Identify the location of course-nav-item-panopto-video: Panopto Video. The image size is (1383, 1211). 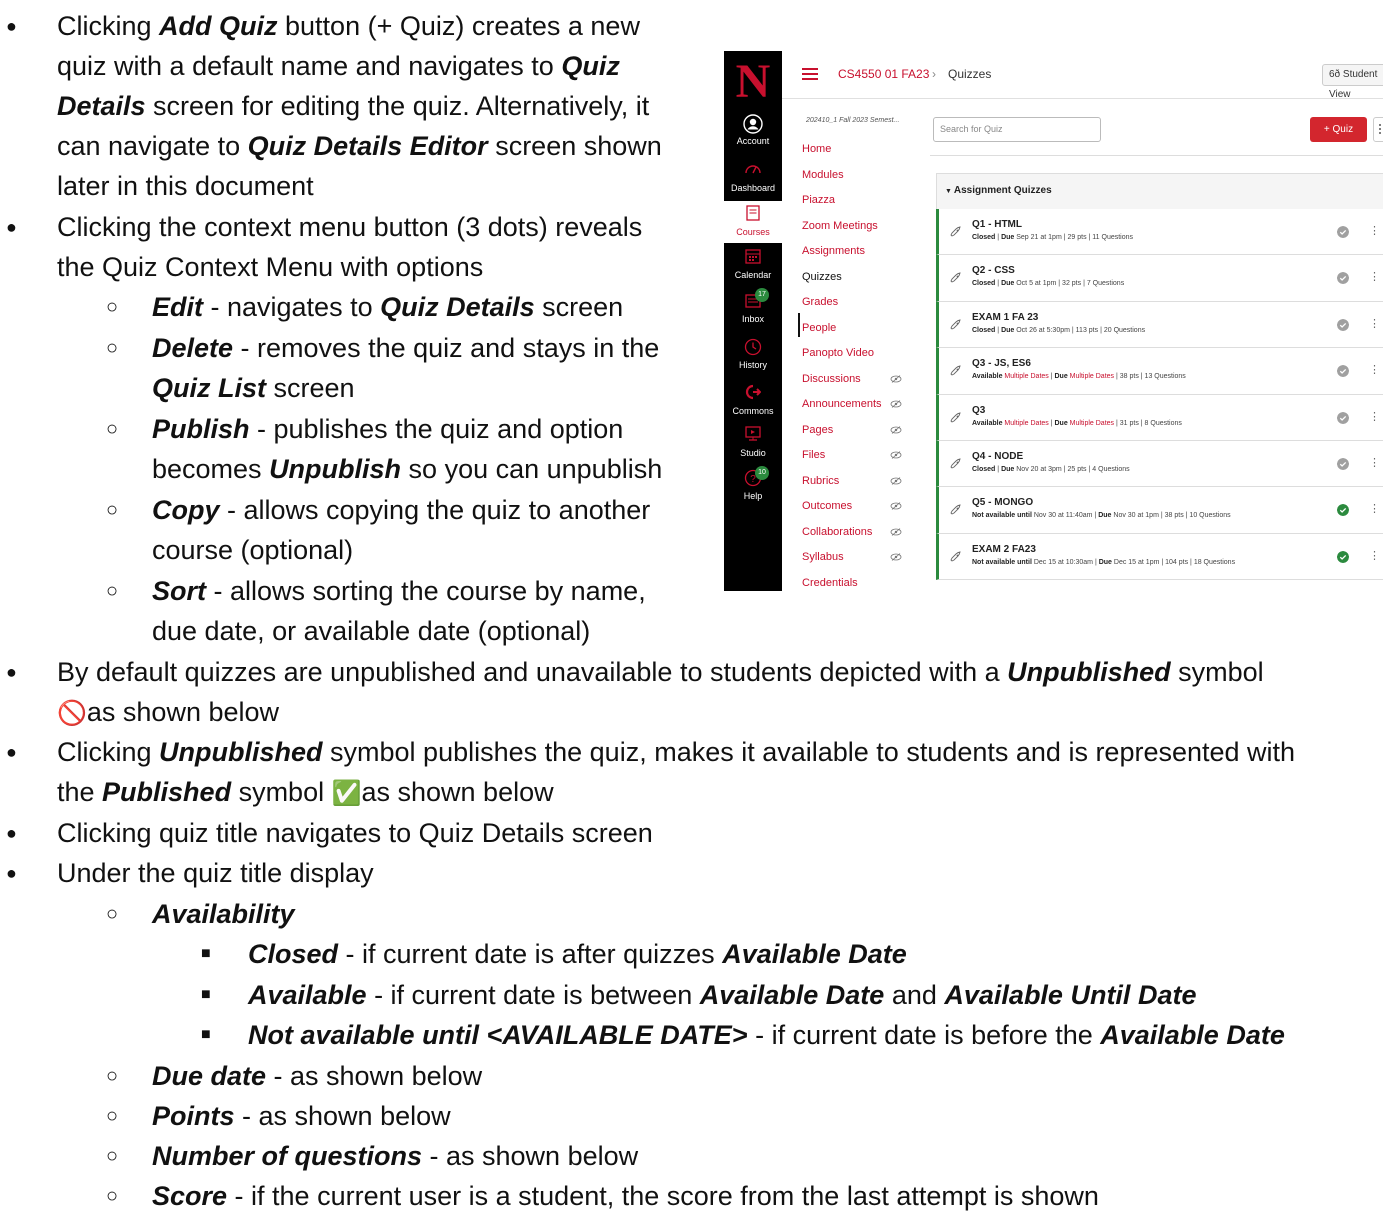
(838, 353).